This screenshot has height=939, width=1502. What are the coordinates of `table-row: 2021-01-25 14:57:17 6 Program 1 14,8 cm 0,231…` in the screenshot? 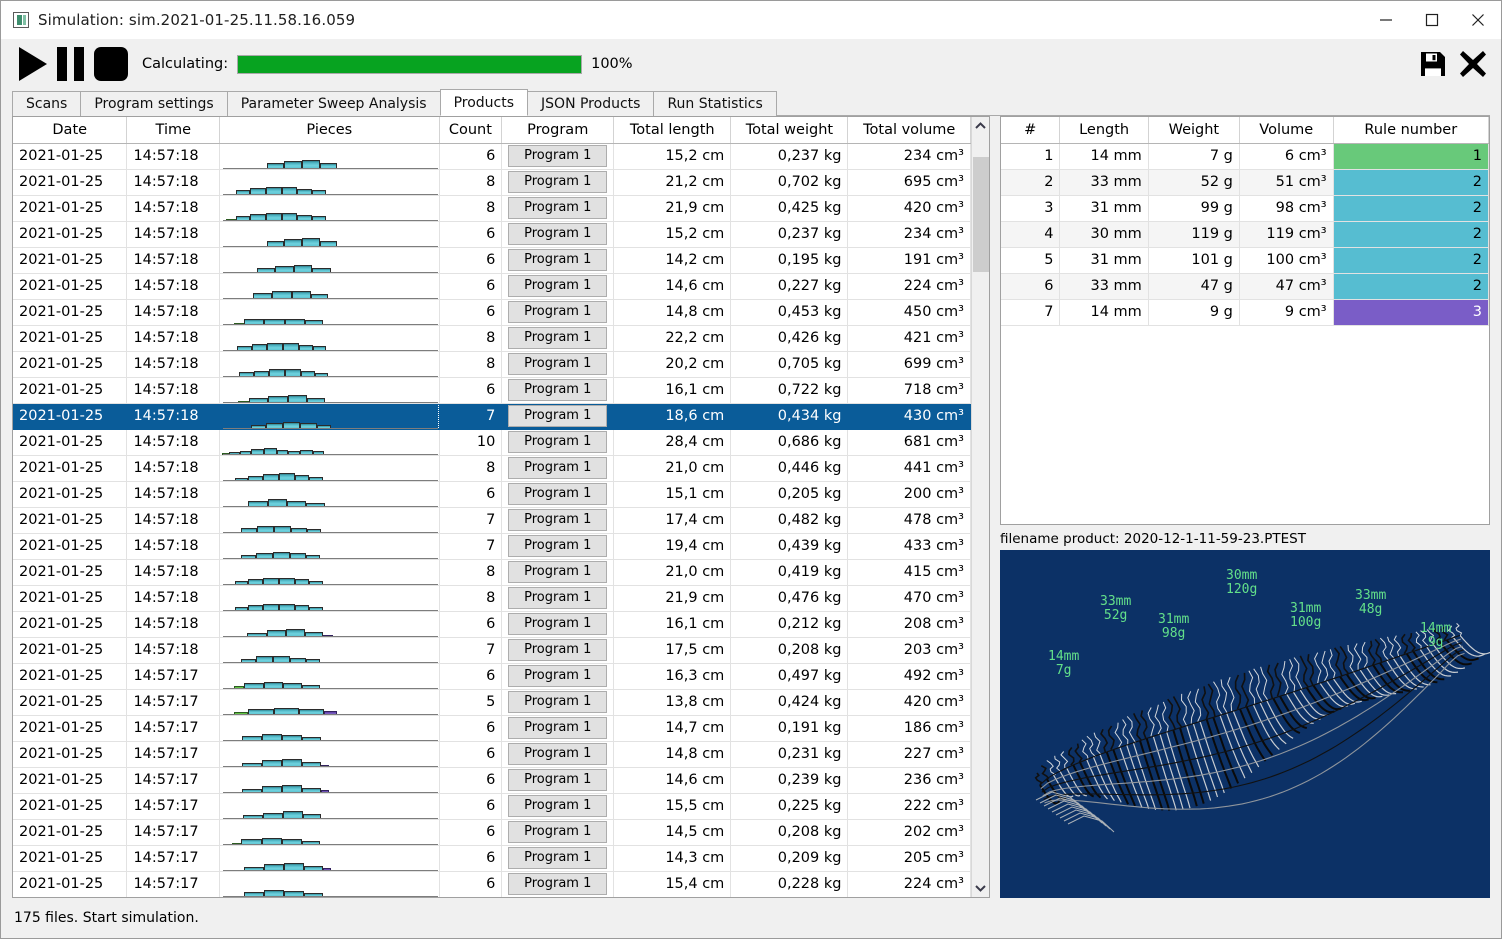 It's located at (492, 754).